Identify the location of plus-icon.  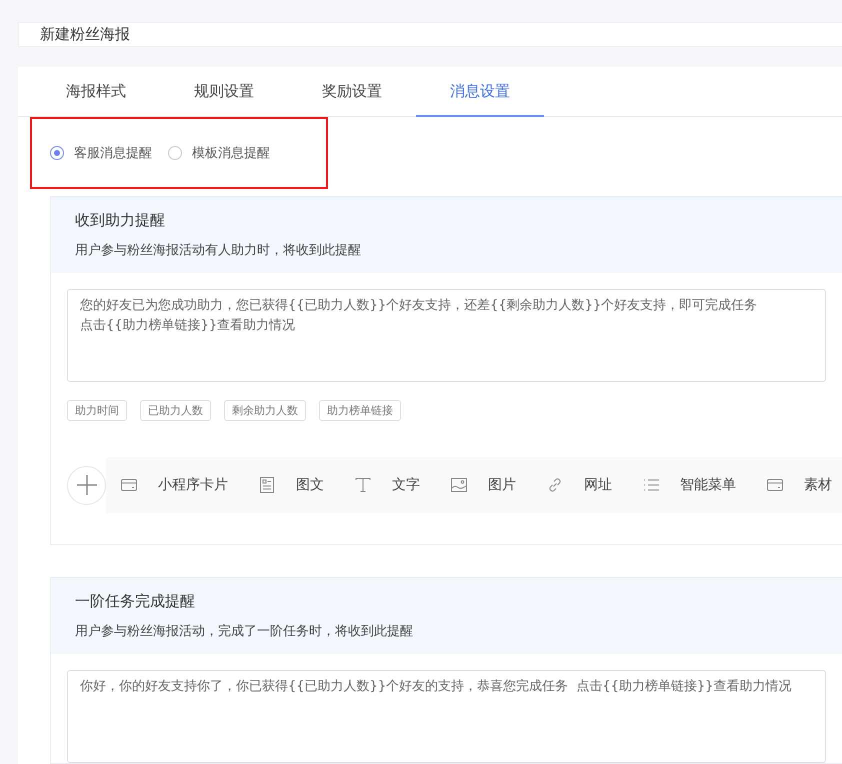
(87, 485).